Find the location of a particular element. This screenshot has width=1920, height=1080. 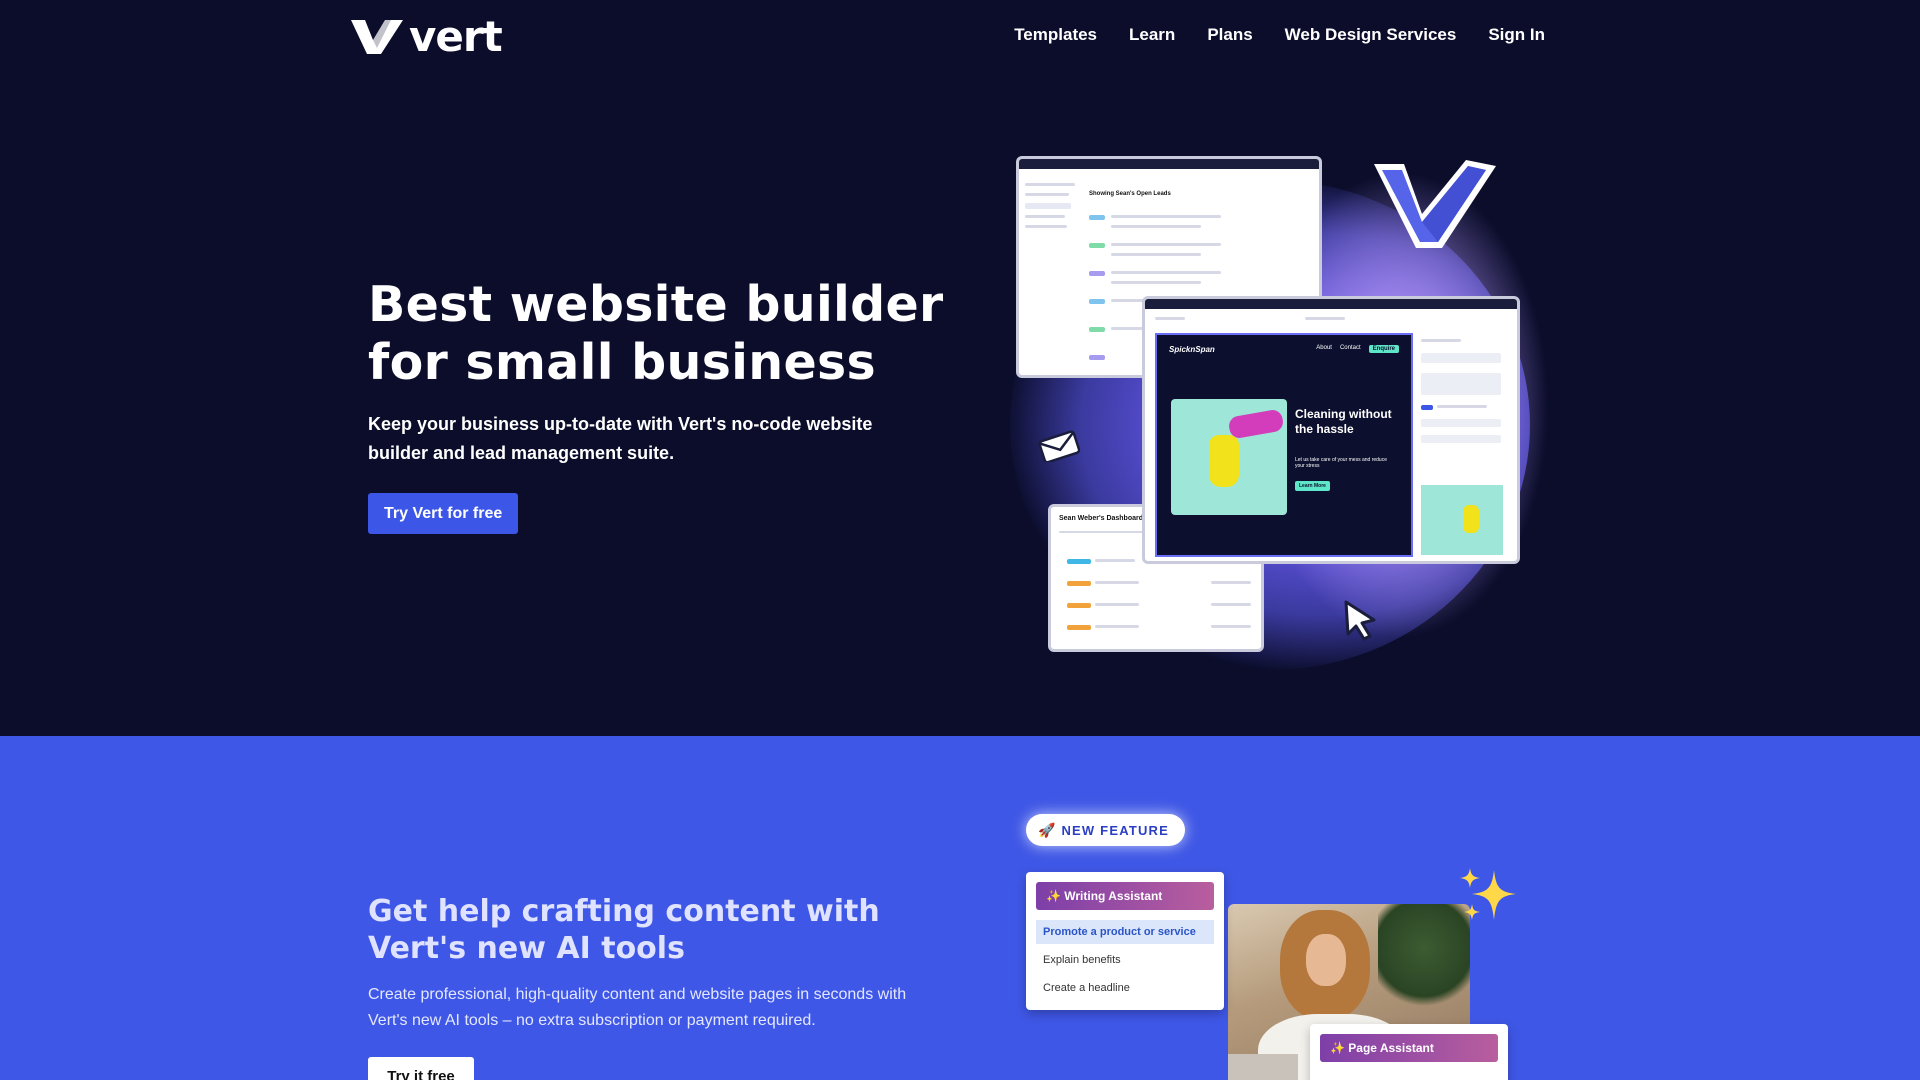

site-nav-about: About is located at coordinates (1324, 348).